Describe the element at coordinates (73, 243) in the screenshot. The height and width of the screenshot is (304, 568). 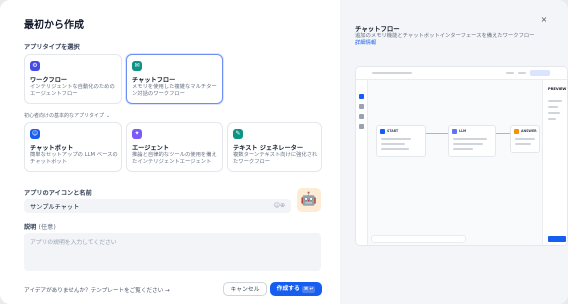
I see `description-placeholder: アプリの説明を入力してください` at that location.